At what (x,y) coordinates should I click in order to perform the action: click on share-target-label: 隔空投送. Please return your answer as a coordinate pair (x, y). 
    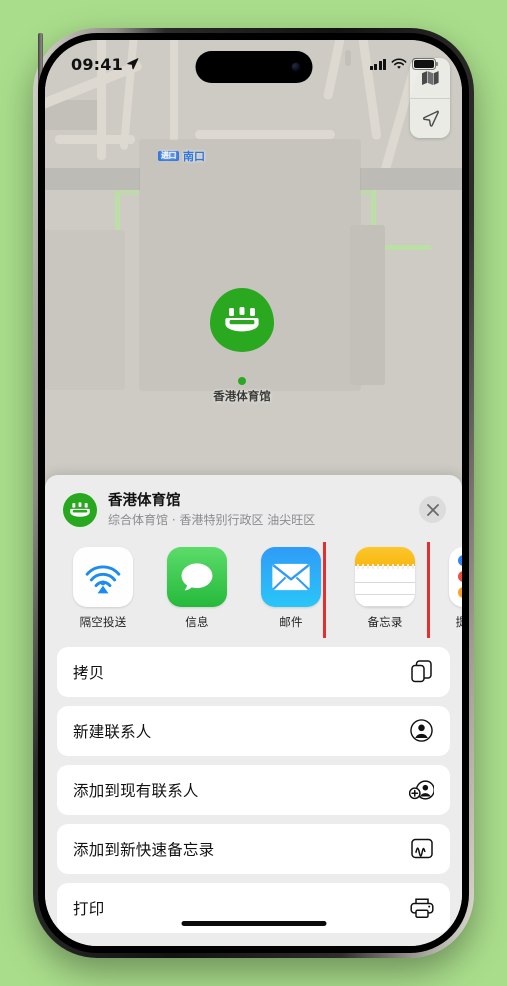
    Looking at the image, I should click on (103, 621).